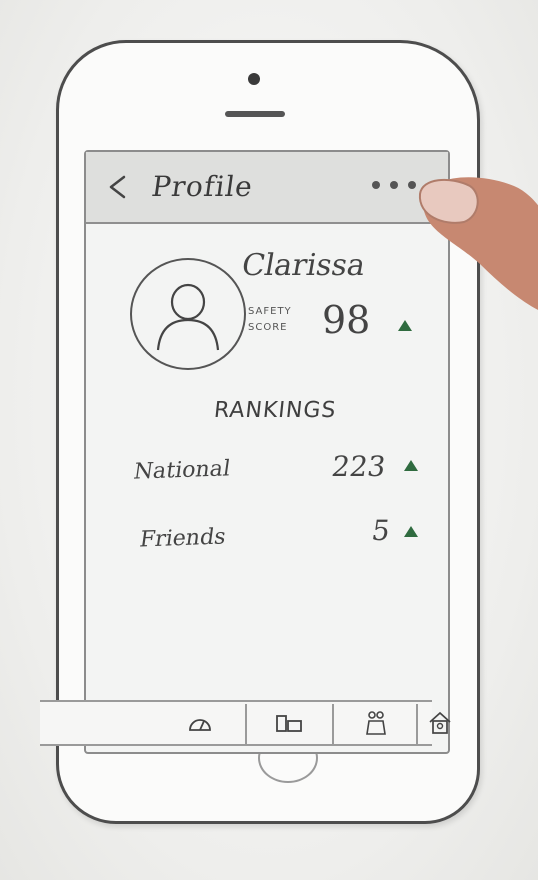 The image size is (538, 880). Describe the element at coordinates (181, 470) in the screenshot. I see `ranking-label-national: National` at that location.